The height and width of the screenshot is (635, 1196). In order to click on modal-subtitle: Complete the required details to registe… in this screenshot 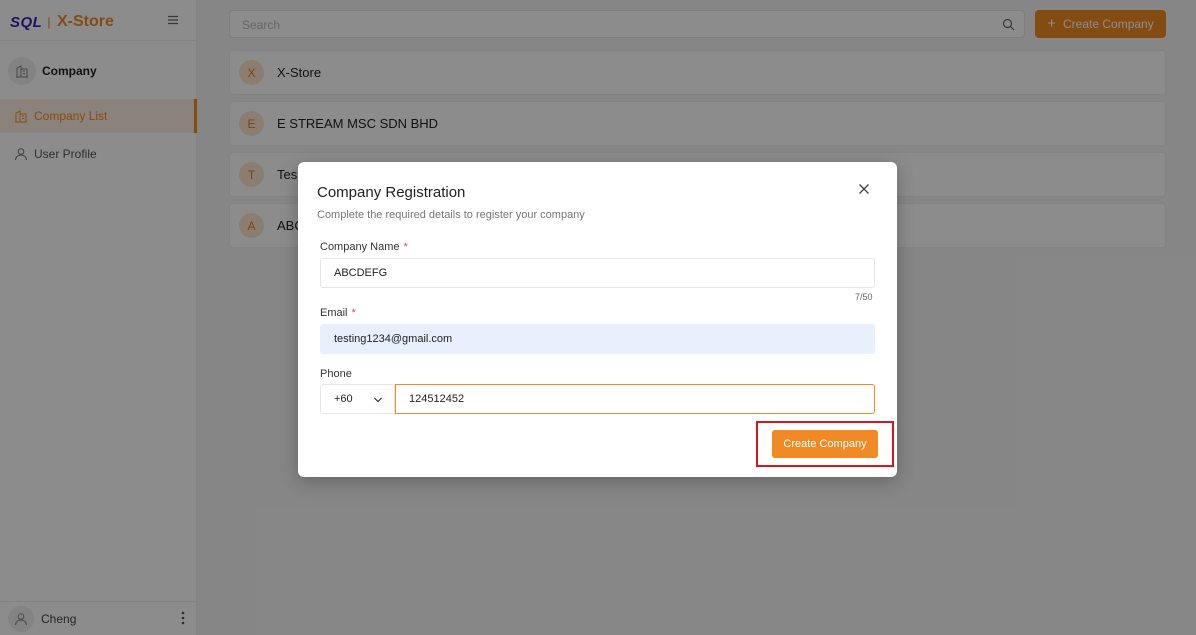, I will do `click(451, 215)`.